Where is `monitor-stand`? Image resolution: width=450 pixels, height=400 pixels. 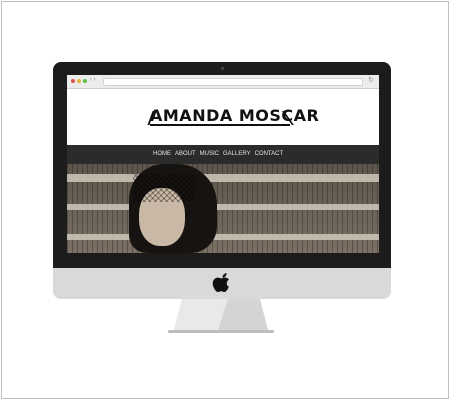
monitor-stand is located at coordinates (221, 316).